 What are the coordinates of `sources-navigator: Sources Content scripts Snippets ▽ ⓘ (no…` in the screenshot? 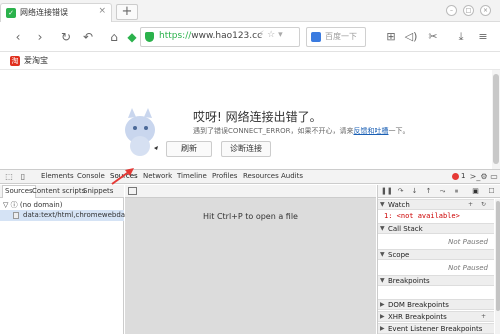 It's located at (66, 259).